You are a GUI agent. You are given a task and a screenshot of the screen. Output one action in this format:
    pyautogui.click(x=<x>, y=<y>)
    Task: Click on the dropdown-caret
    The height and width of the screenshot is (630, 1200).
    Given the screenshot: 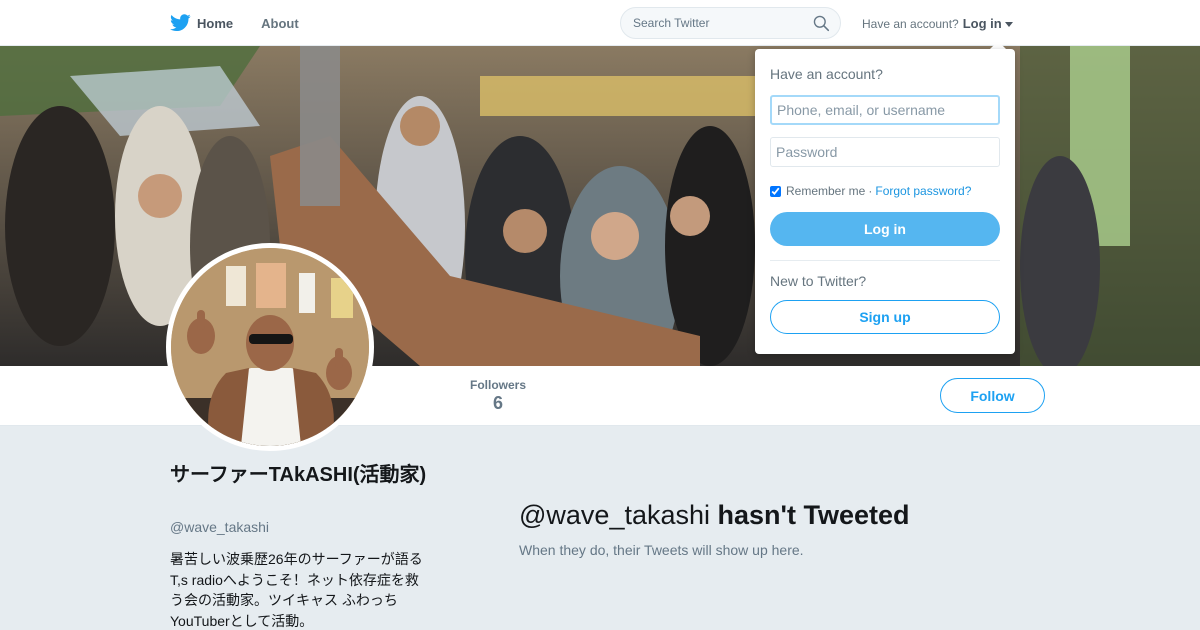 What is the action you would take?
    pyautogui.click(x=998, y=45)
    